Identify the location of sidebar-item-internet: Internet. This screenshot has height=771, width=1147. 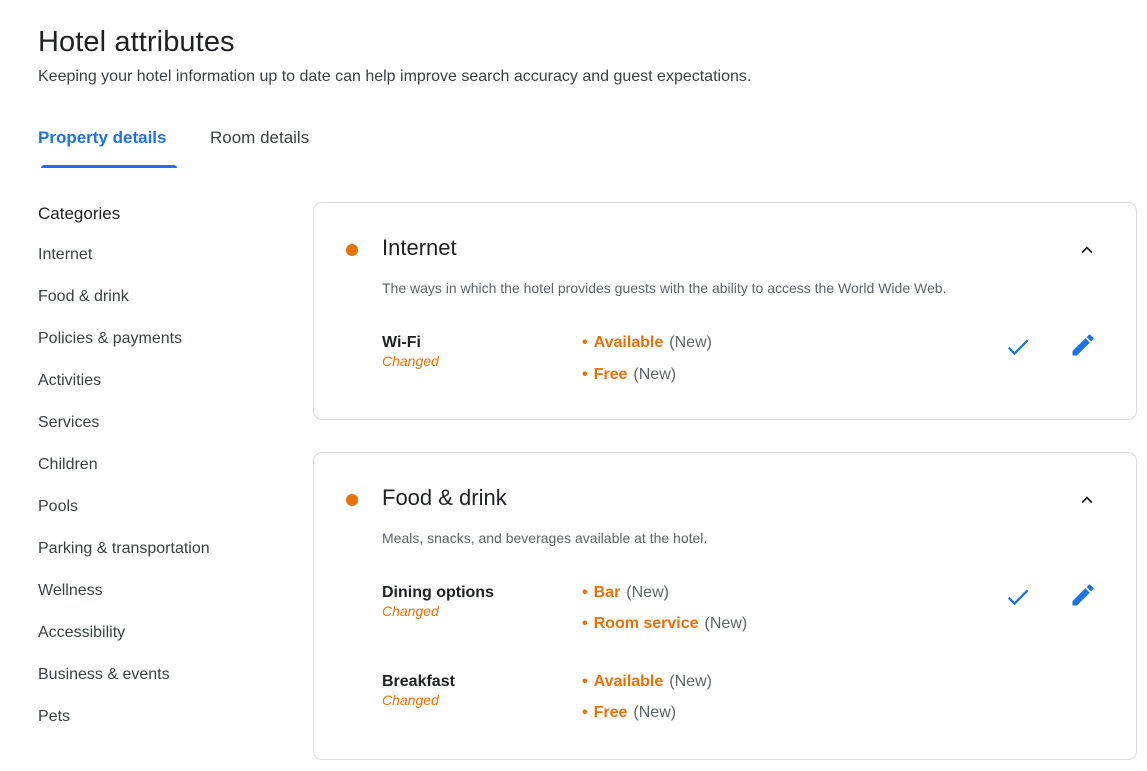
(124, 267).